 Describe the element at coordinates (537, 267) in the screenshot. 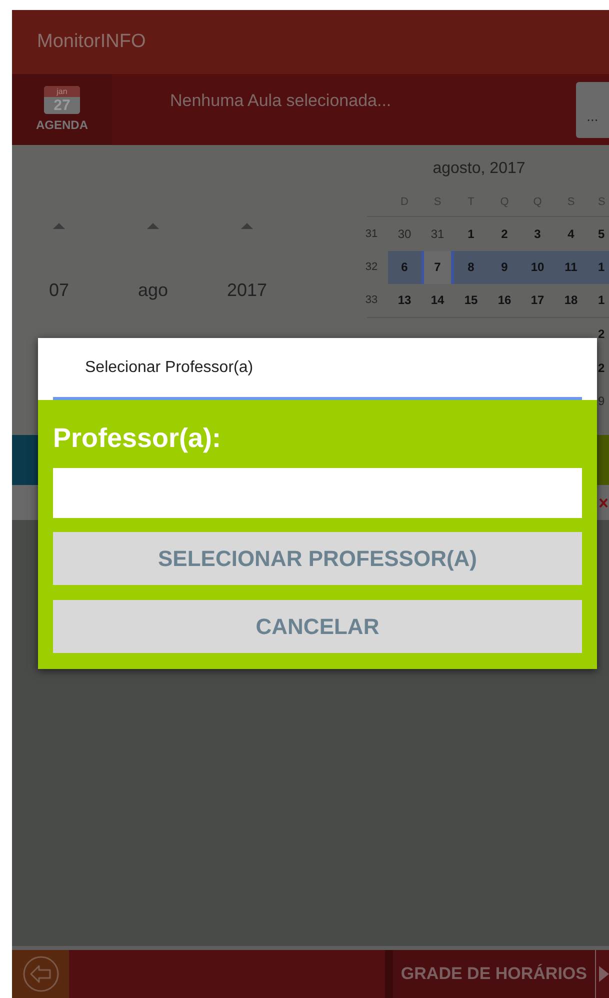

I see `calendar-day: 10` at that location.